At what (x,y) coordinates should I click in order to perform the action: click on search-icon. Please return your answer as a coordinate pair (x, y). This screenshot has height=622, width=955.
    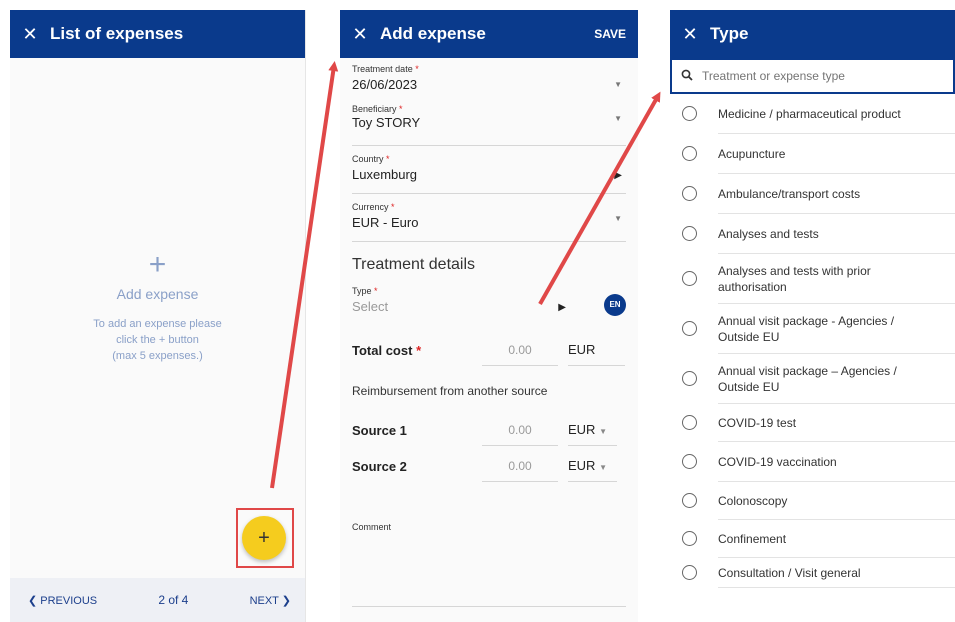
    Looking at the image, I should click on (687, 76).